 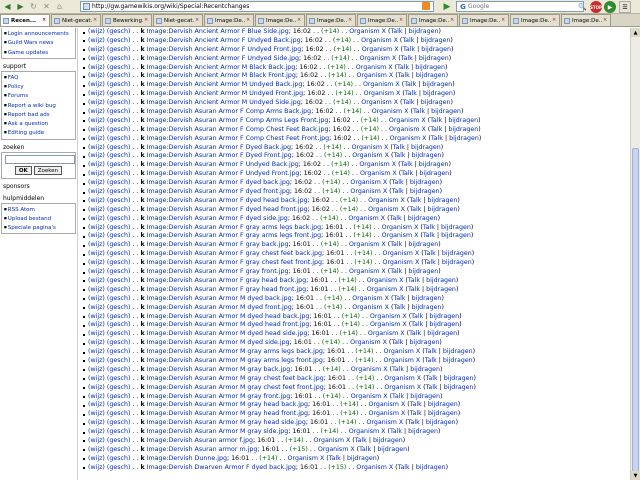 What do you see at coordinates (38, 105) in the screenshot?
I see `support-link-3: Report a wiki bug` at bounding box center [38, 105].